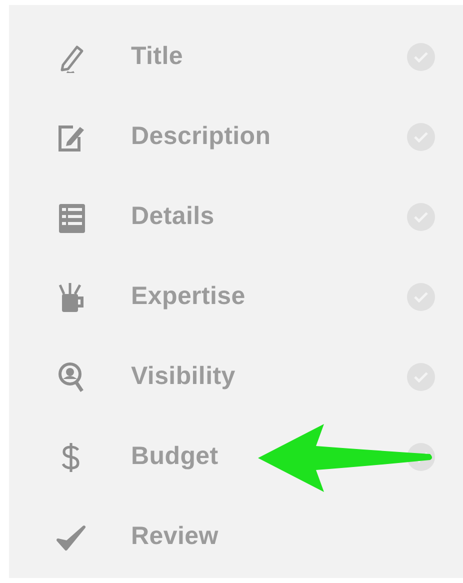 This screenshot has width=463, height=583. I want to click on step-label: Visibility, so click(183, 377).